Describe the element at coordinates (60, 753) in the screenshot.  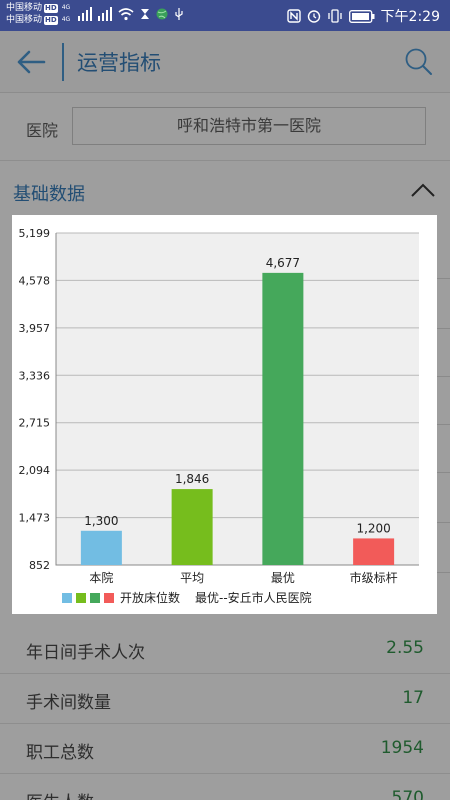
I see `list-item-label: 职工总数` at that location.